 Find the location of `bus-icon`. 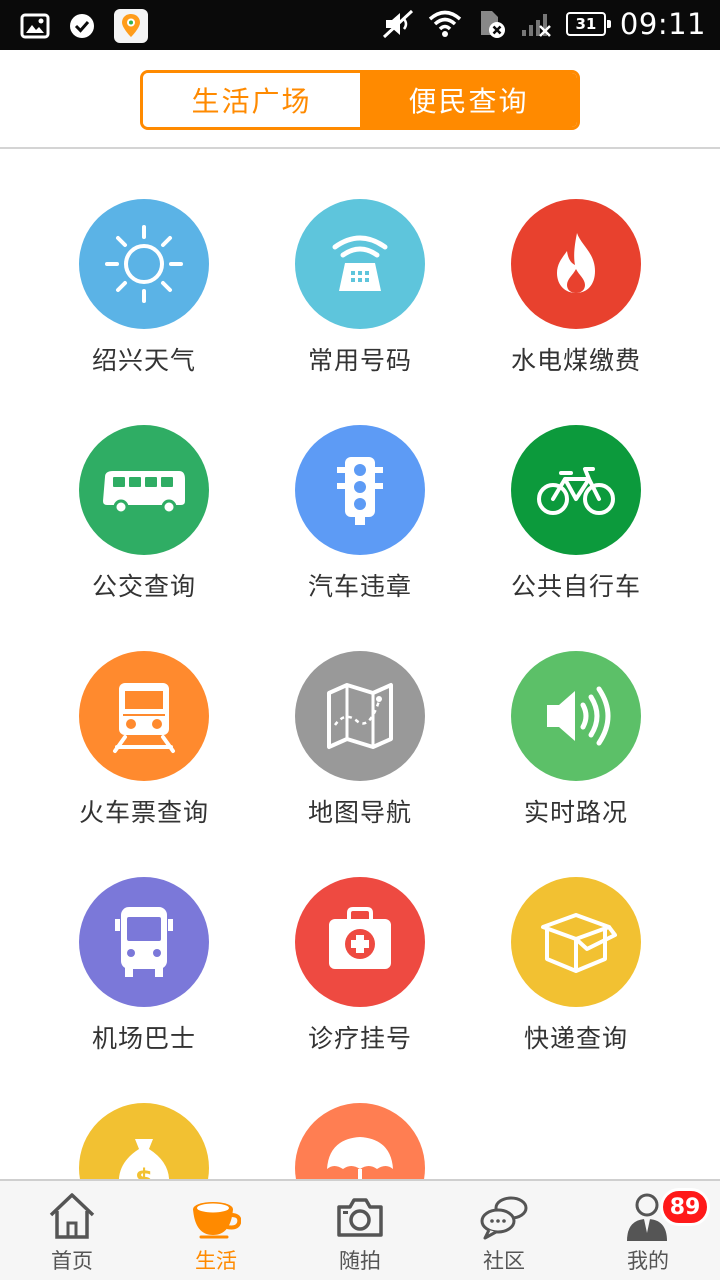

bus-icon is located at coordinates (144, 490).